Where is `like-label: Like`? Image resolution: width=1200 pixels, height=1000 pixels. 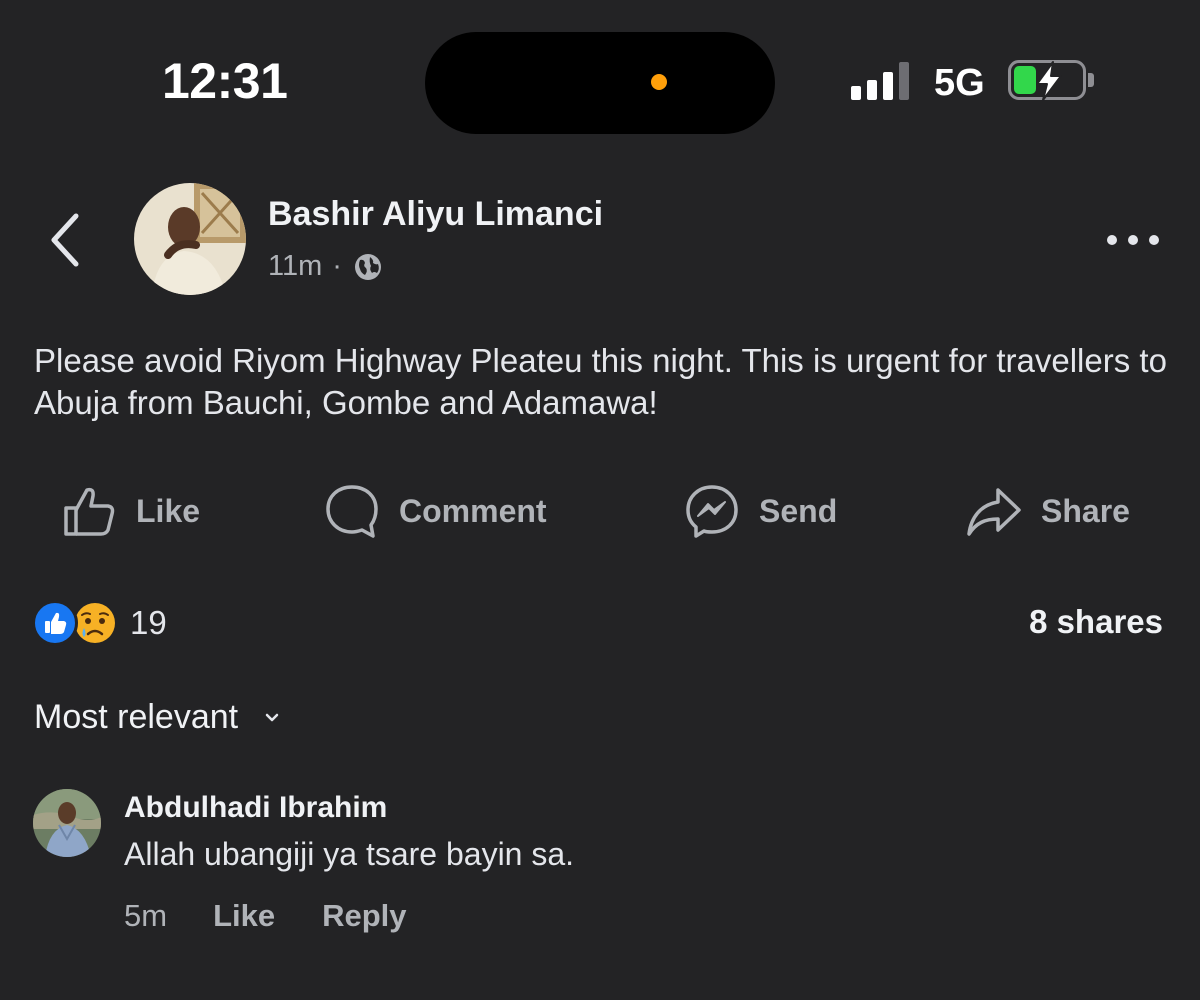
like-label: Like is located at coordinates (168, 510).